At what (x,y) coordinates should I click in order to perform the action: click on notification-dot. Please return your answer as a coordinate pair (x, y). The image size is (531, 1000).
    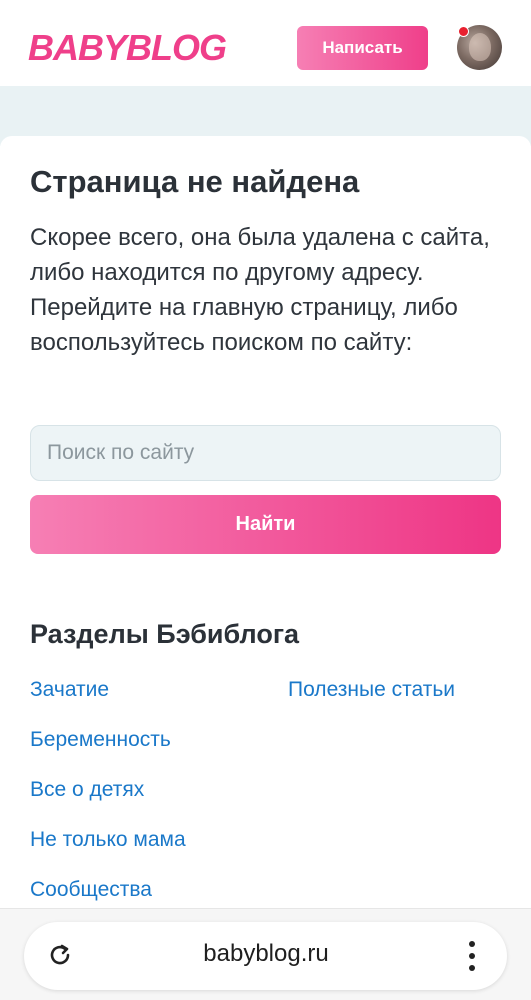
    Looking at the image, I should click on (463, 31).